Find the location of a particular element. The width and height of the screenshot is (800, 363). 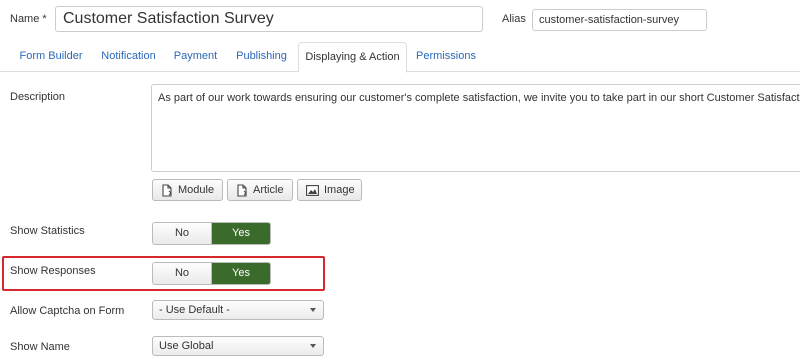

description-label: Description is located at coordinates (38, 97).